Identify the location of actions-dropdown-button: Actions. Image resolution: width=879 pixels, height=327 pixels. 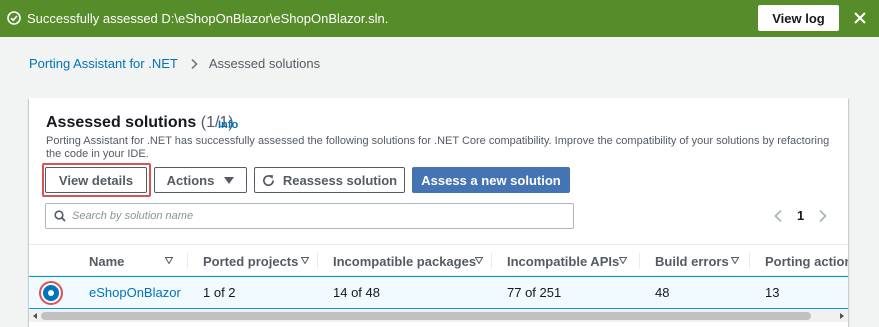
(200, 180).